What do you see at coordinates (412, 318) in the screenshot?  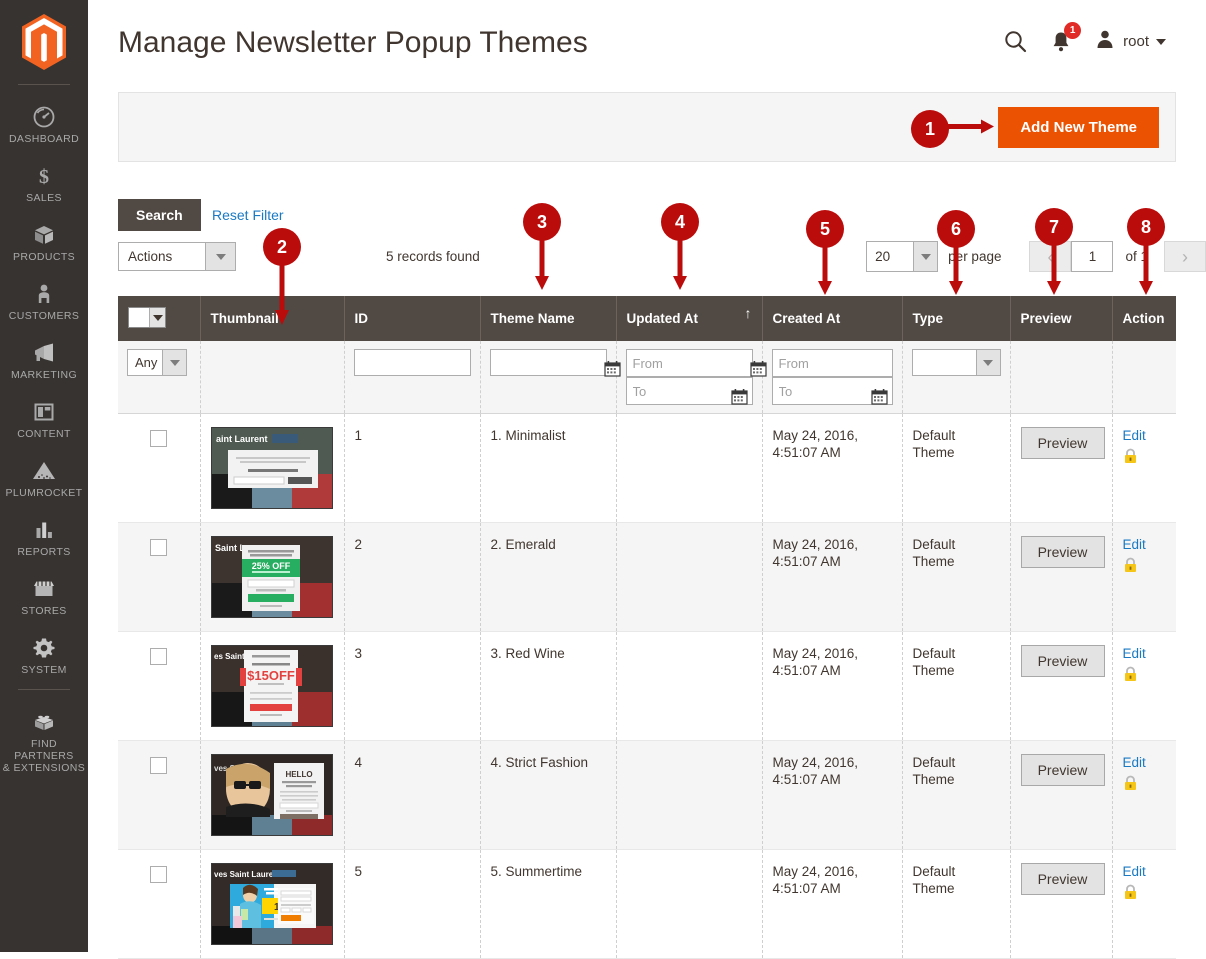 I see `column-header-id: ID` at bounding box center [412, 318].